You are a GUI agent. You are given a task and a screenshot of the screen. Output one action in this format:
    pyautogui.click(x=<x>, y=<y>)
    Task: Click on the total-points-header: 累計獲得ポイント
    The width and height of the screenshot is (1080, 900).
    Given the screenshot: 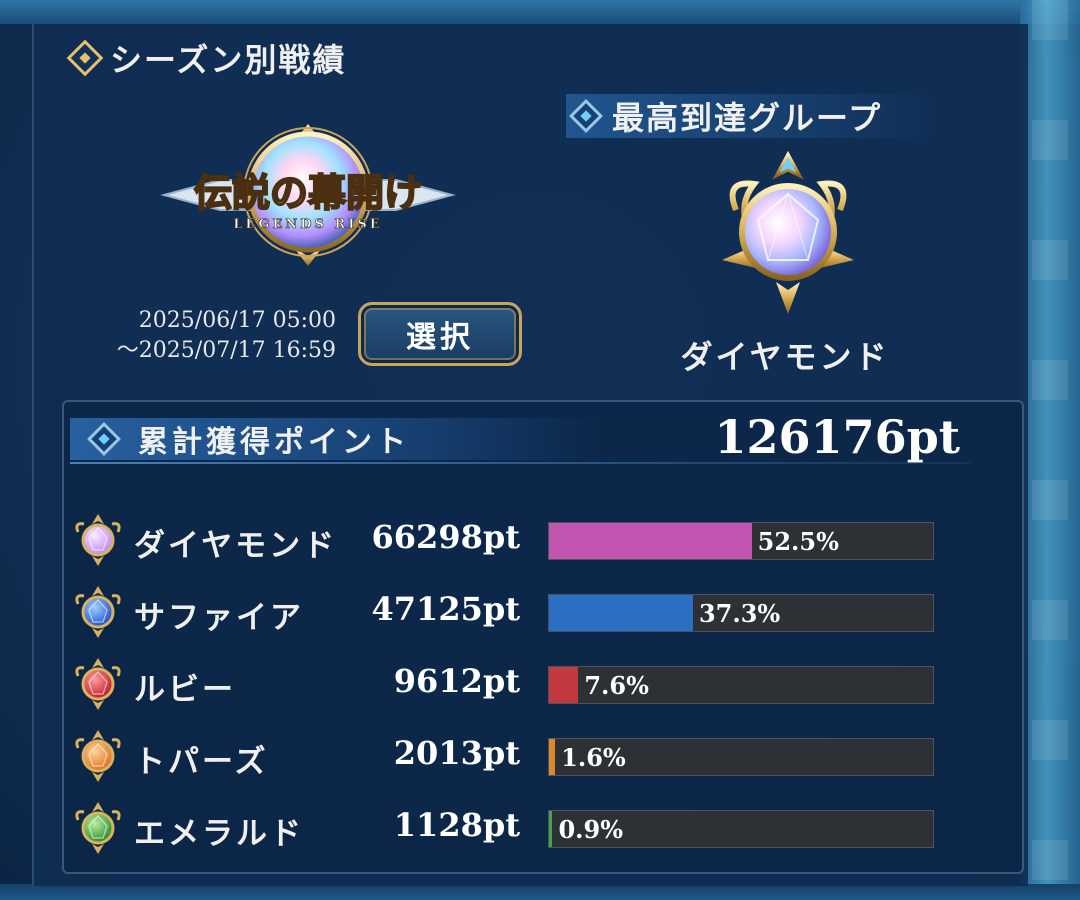 What is the action you would take?
    pyautogui.click(x=335, y=439)
    